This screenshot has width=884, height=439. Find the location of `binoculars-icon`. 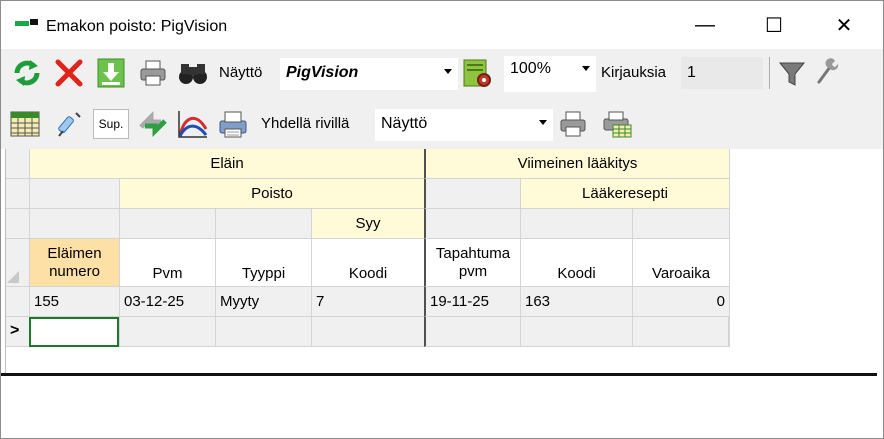

binoculars-icon is located at coordinates (193, 74).